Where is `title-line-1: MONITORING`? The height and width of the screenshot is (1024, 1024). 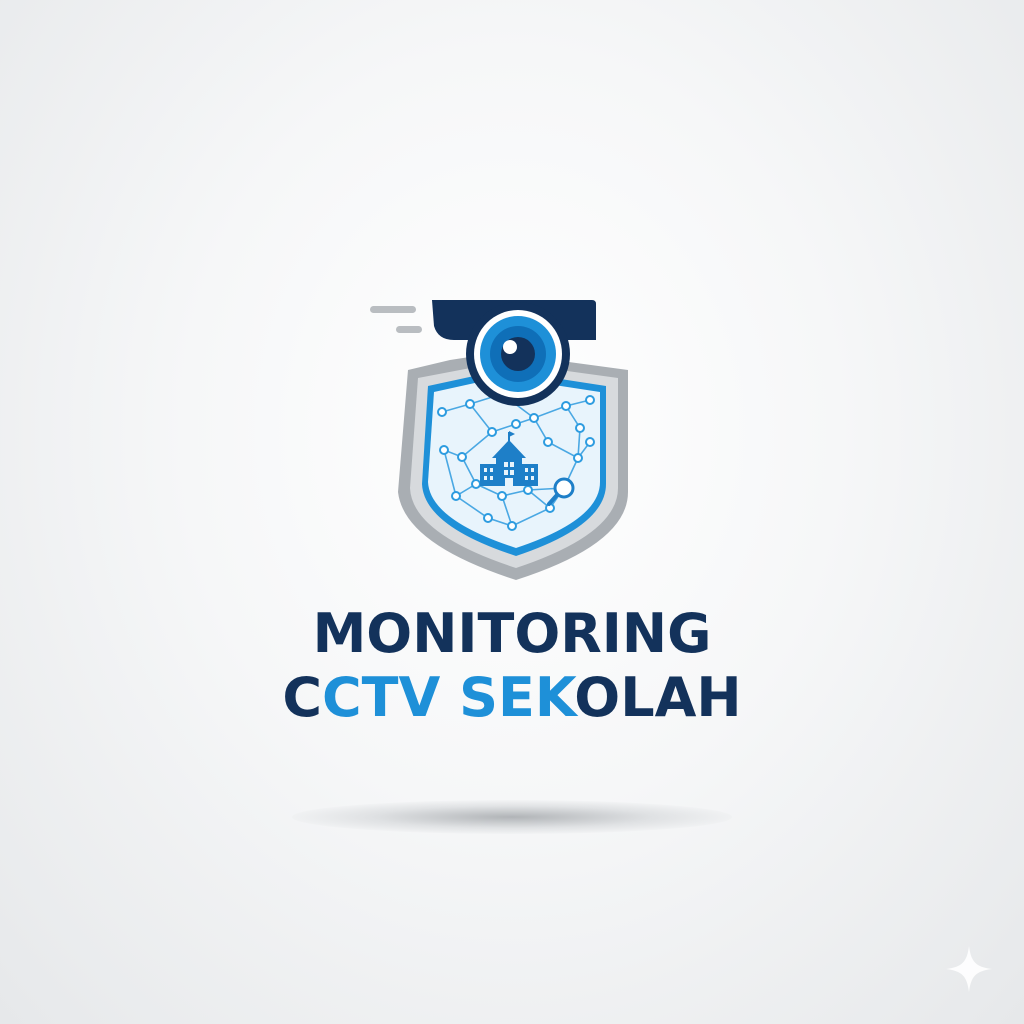
title-line-1: MONITORING is located at coordinates (512, 633).